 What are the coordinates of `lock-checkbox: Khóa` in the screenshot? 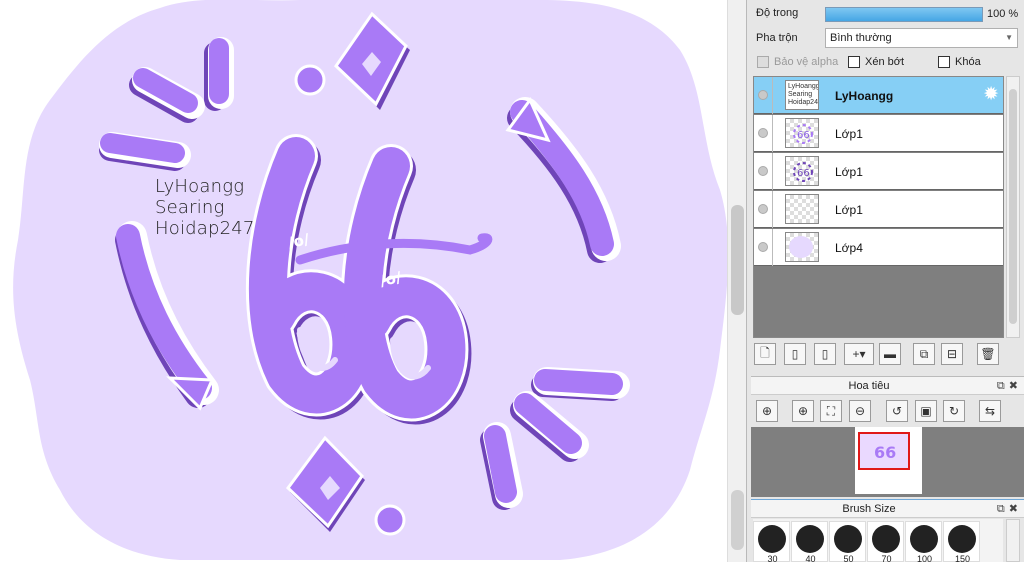 It's located at (959, 62).